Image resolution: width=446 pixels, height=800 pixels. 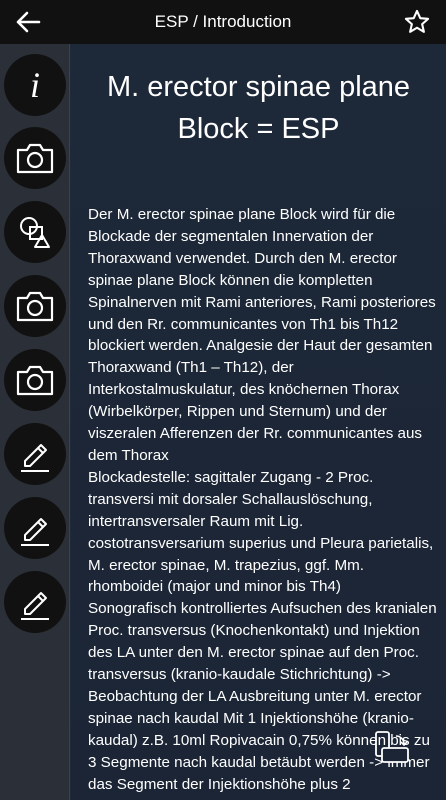 I want to click on arrow-left-icon, so click(x=28, y=22).